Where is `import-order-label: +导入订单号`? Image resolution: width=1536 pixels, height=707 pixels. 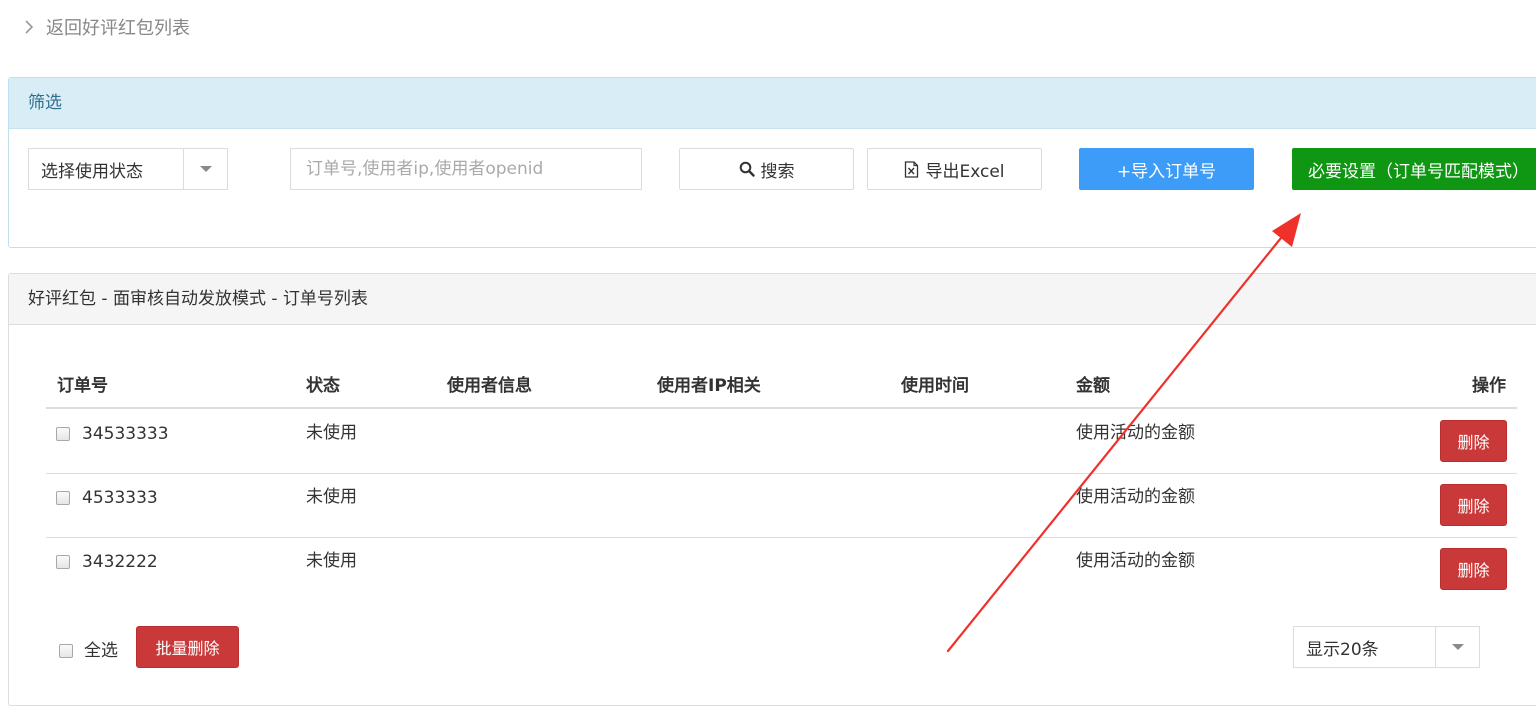
import-order-label: +导入订单号 is located at coordinates (1166, 171).